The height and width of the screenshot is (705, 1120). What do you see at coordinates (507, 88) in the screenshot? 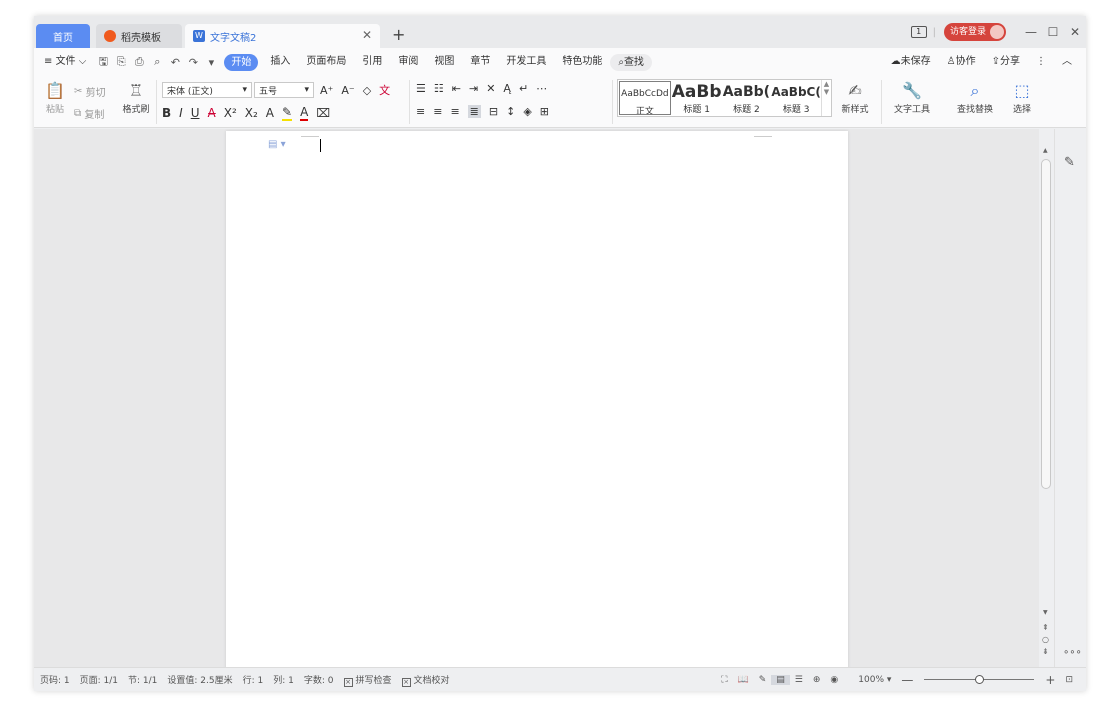
I see `sort-icon: Ą` at bounding box center [507, 88].